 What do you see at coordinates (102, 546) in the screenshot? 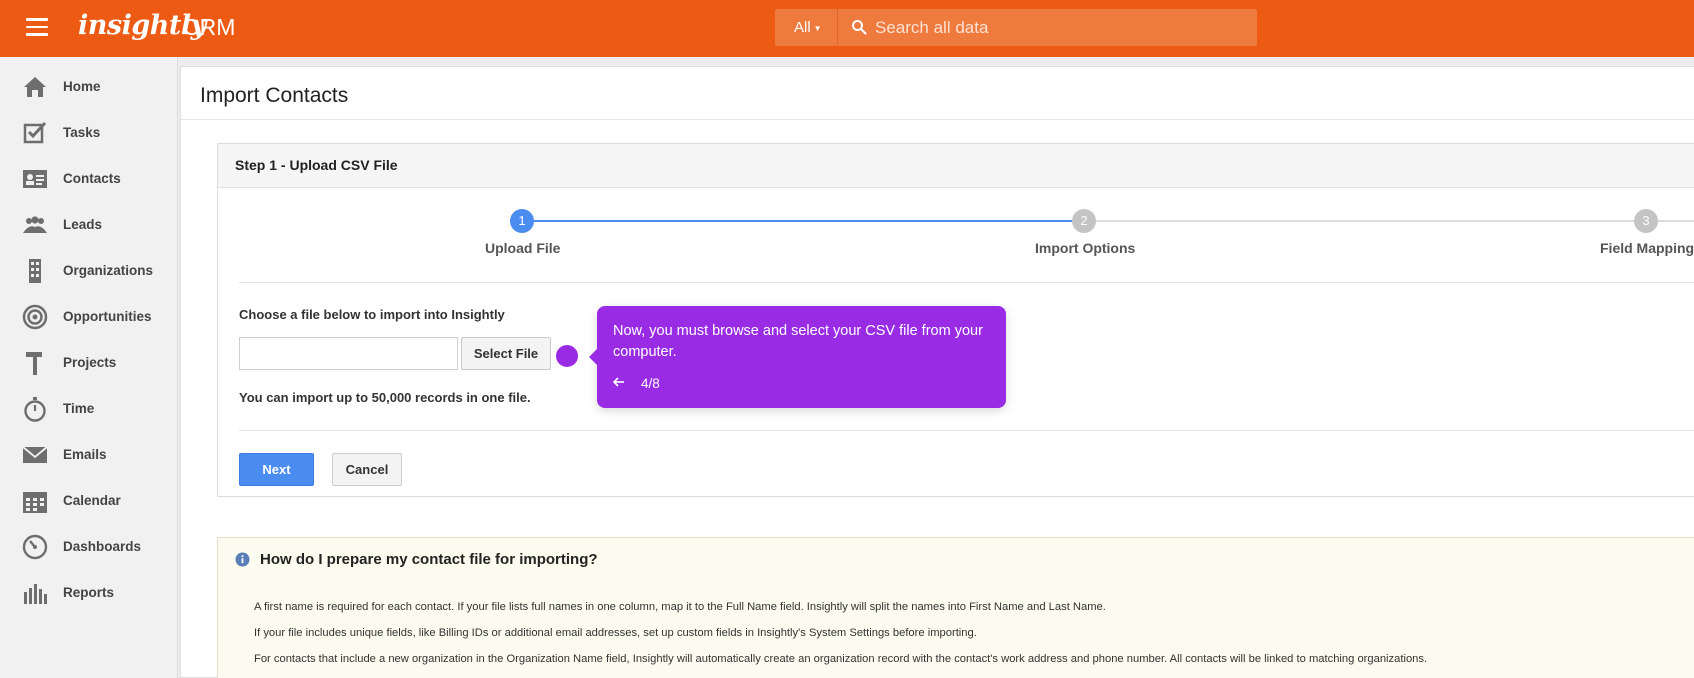
I see `sidebar-item-label: Dashboards` at bounding box center [102, 546].